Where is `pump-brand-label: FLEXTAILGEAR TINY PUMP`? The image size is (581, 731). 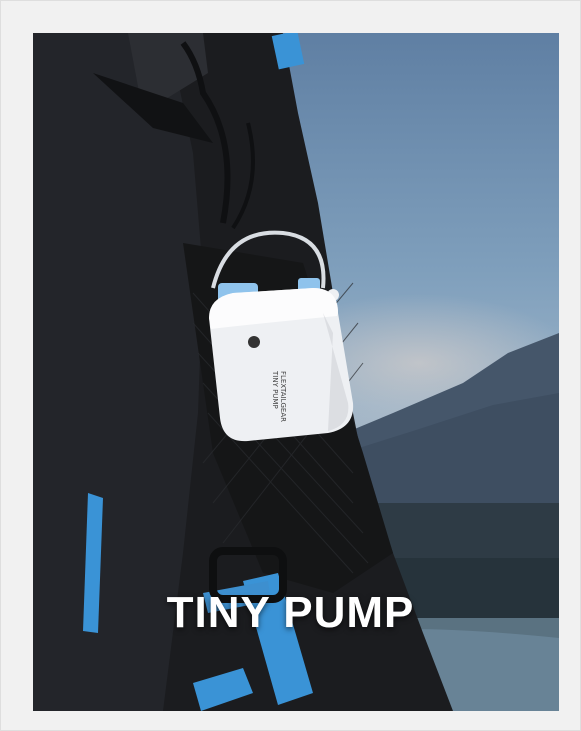 pump-brand-label: FLEXTAILGEAR TINY PUMP is located at coordinates (279, 396).